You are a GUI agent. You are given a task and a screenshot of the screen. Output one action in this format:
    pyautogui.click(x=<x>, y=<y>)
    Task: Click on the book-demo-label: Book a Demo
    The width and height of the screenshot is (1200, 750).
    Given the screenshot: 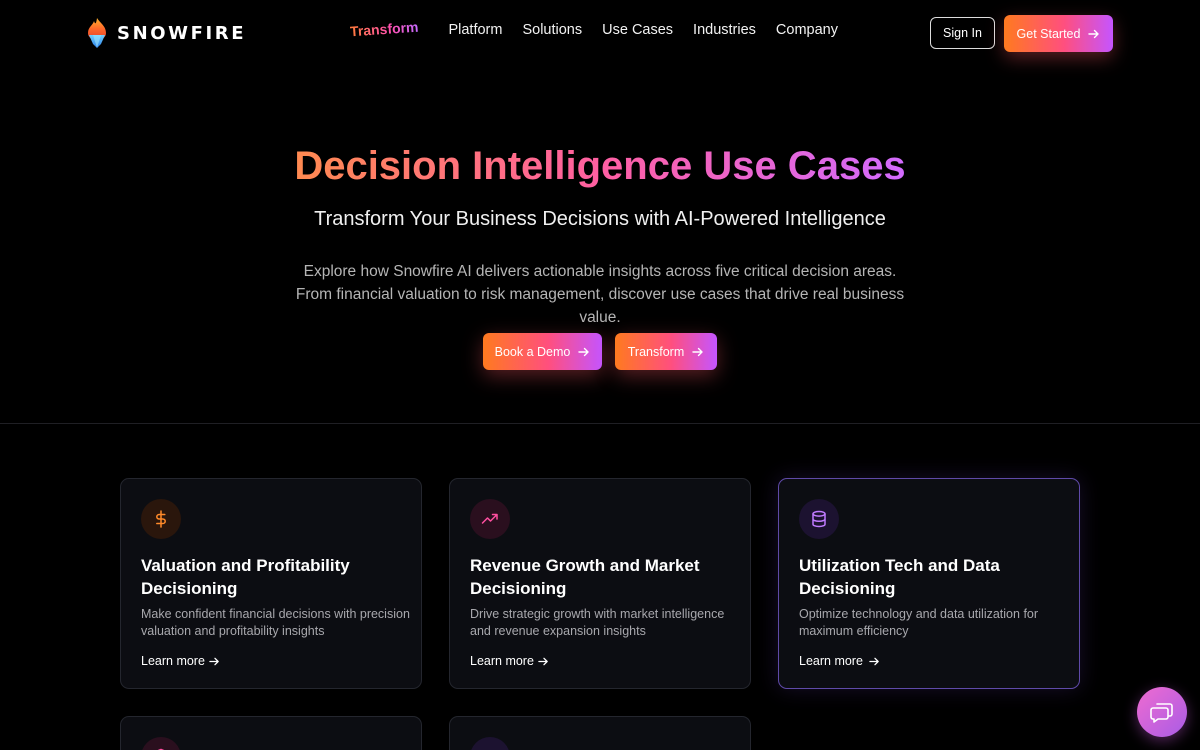 What is the action you would take?
    pyautogui.click(x=532, y=351)
    